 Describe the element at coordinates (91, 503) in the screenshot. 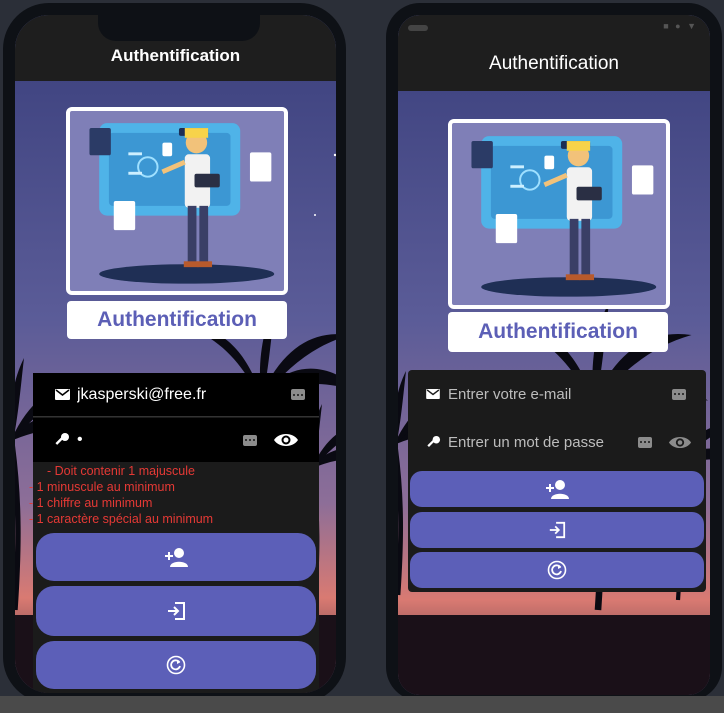

I see `error-line: - 1 chiffre au minimum` at that location.